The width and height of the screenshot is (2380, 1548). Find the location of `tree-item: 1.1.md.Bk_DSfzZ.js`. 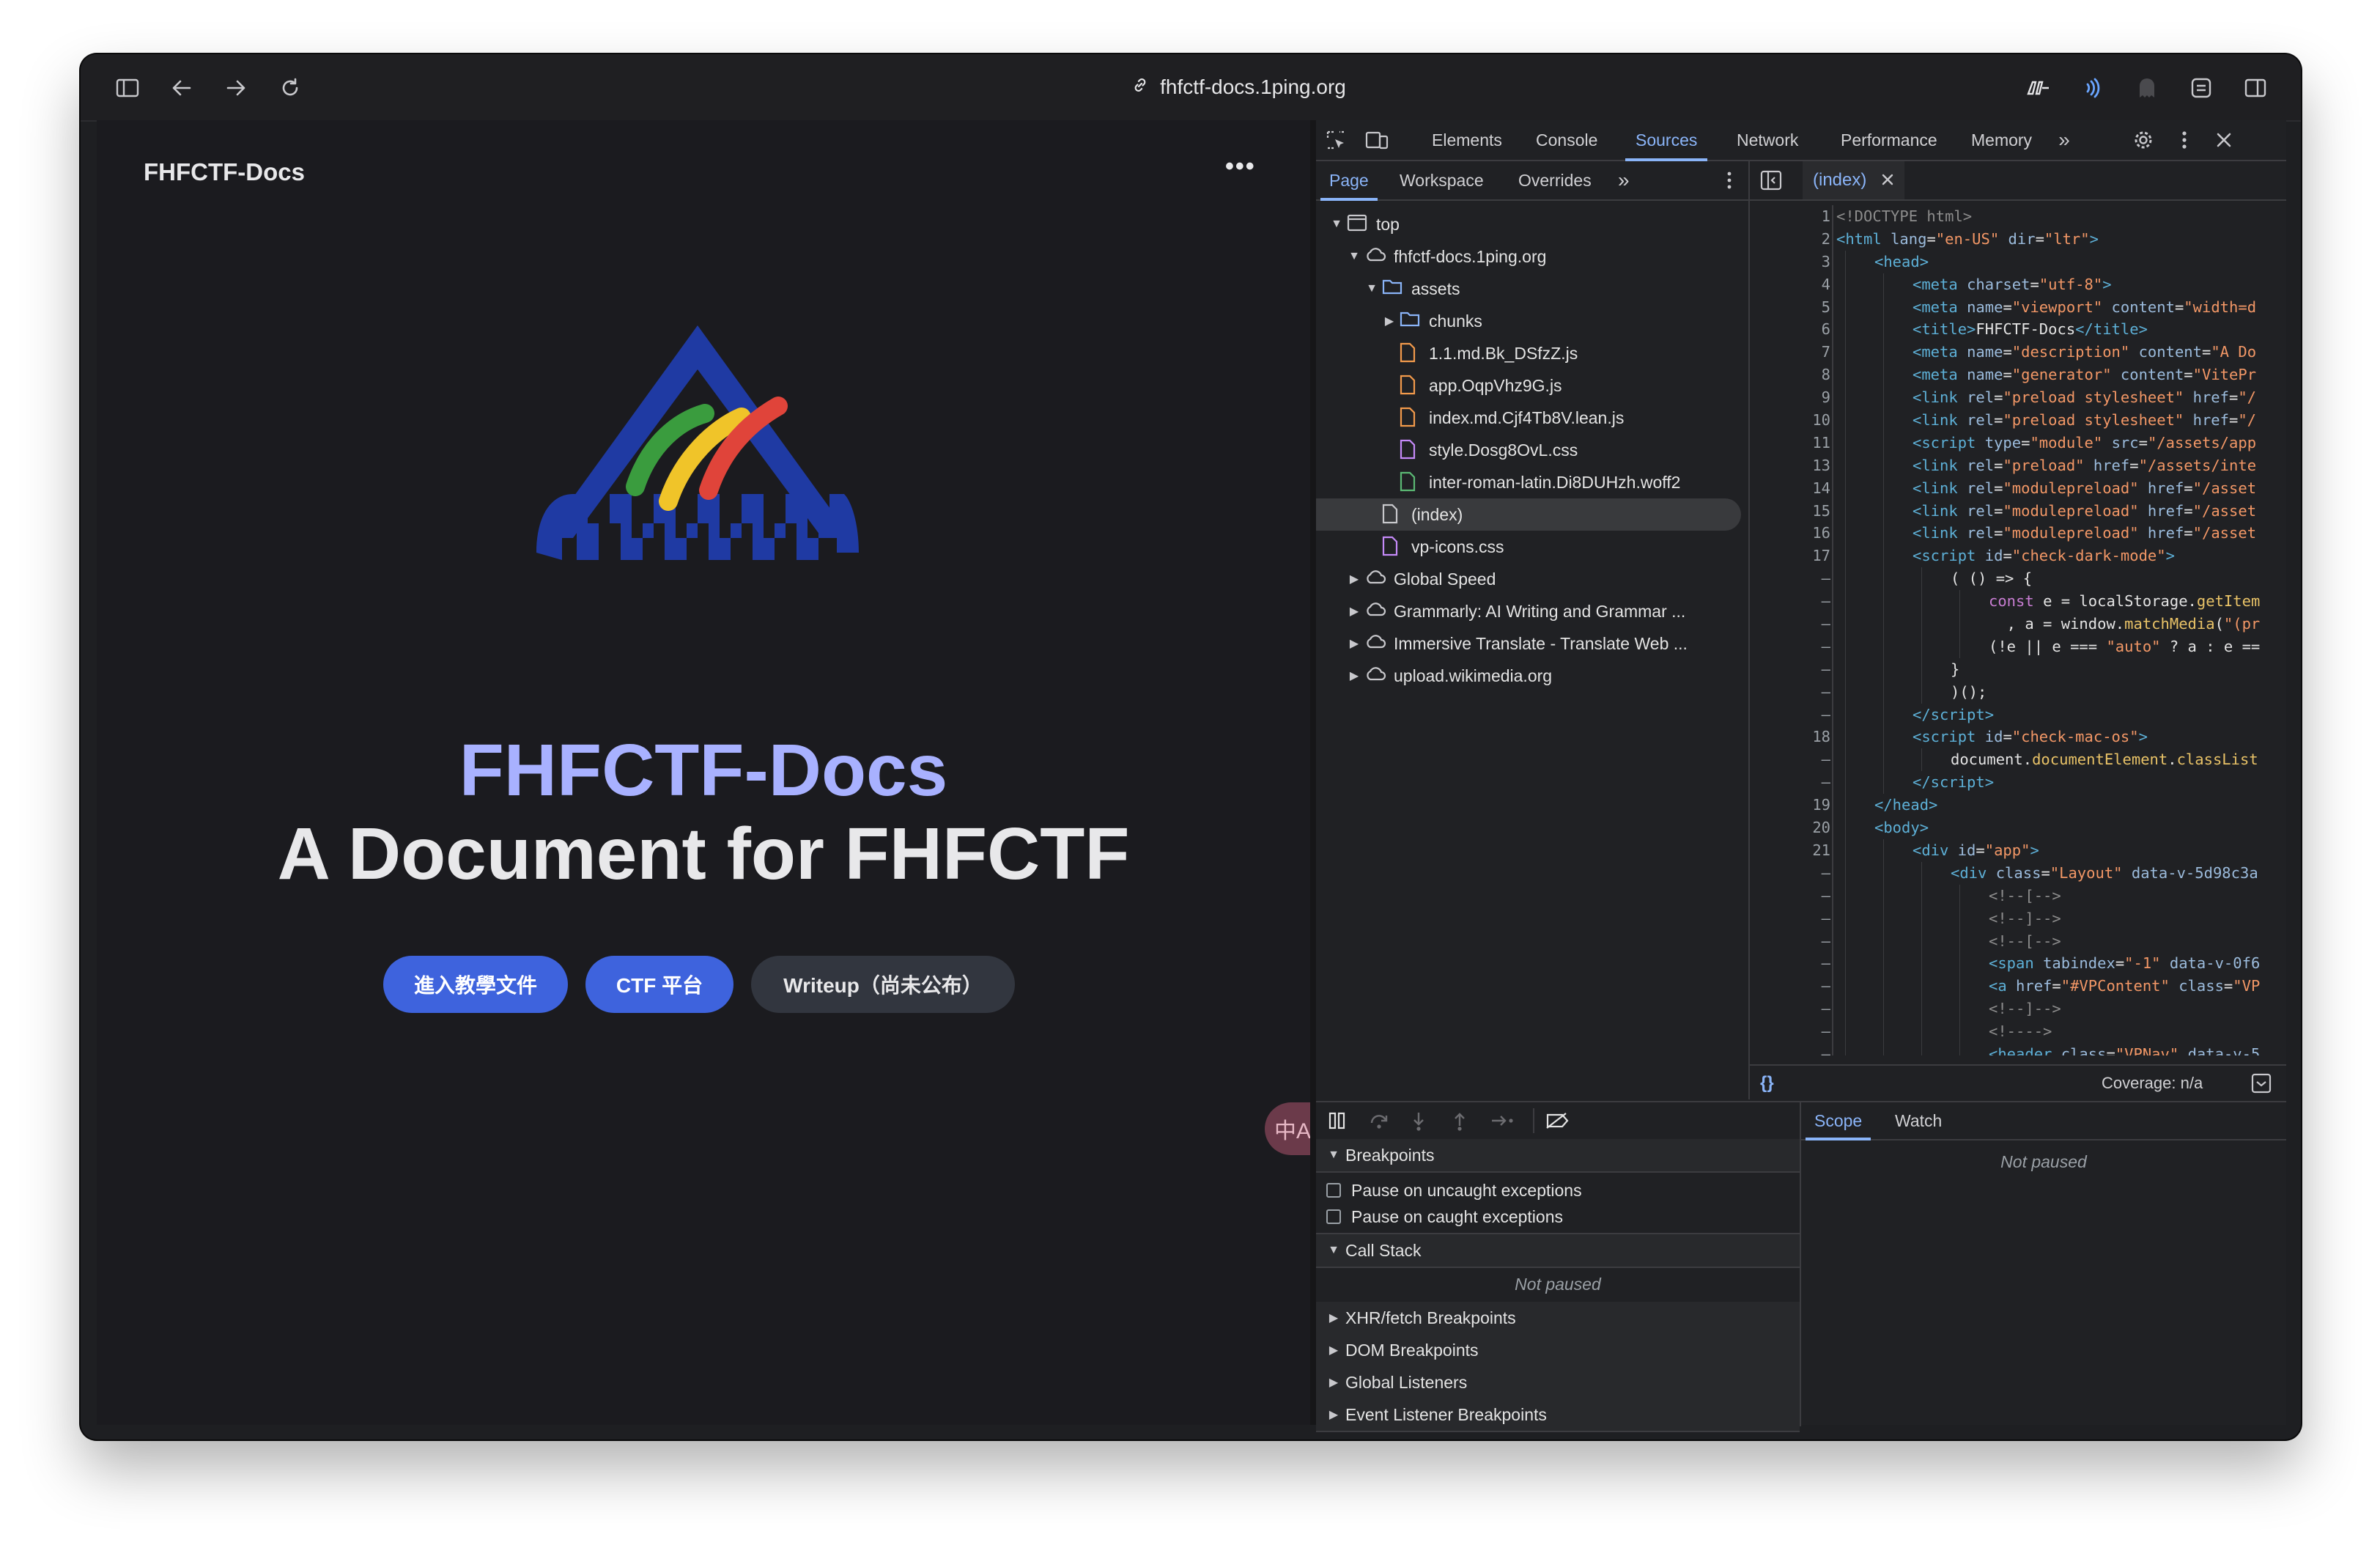

tree-item: 1.1.md.Bk_DSfzZ.js is located at coordinates (1532, 353).